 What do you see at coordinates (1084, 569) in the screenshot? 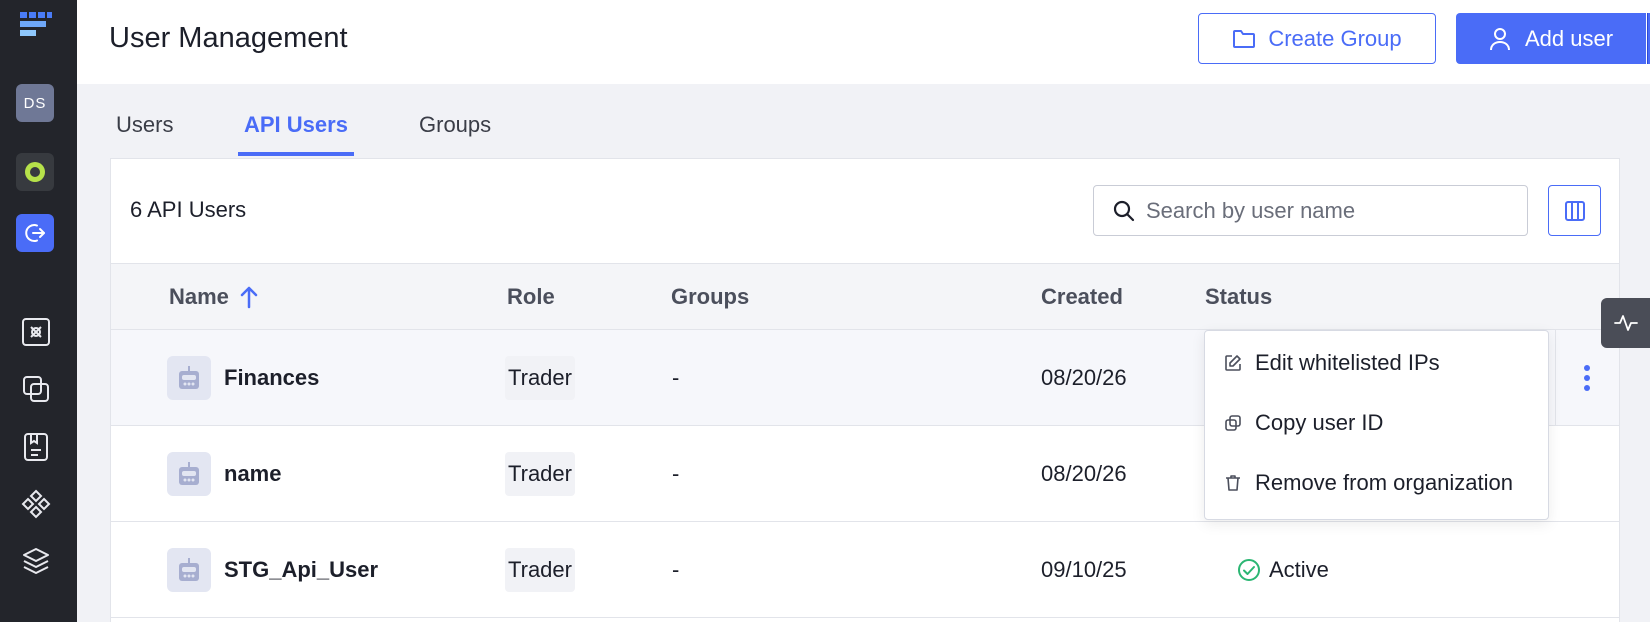
I see `created-cell: 09/10/25` at bounding box center [1084, 569].